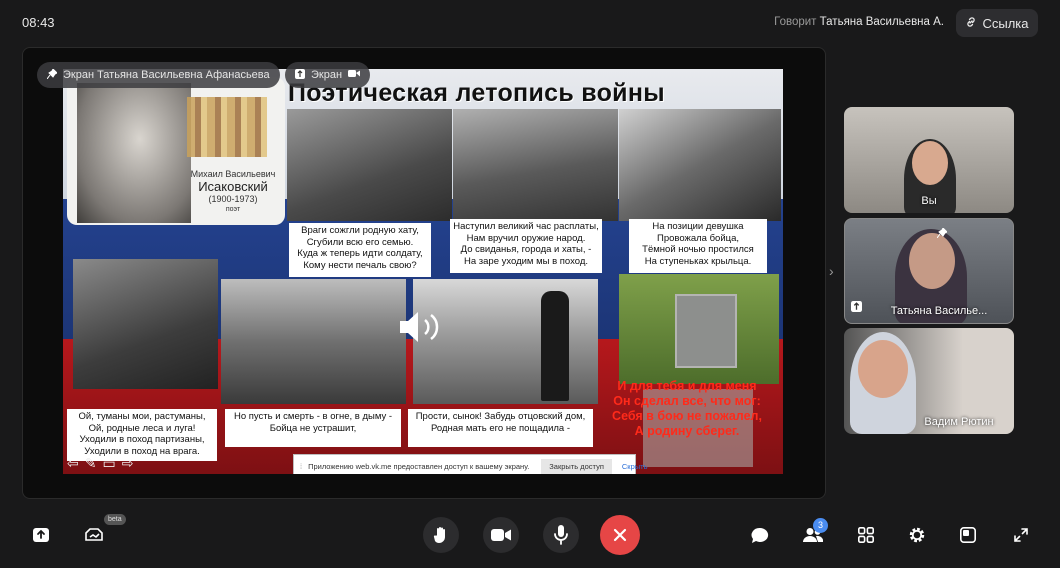  What do you see at coordinates (959, 422) in the screenshot?
I see `participant-name: Вадим Рютин` at bounding box center [959, 422].